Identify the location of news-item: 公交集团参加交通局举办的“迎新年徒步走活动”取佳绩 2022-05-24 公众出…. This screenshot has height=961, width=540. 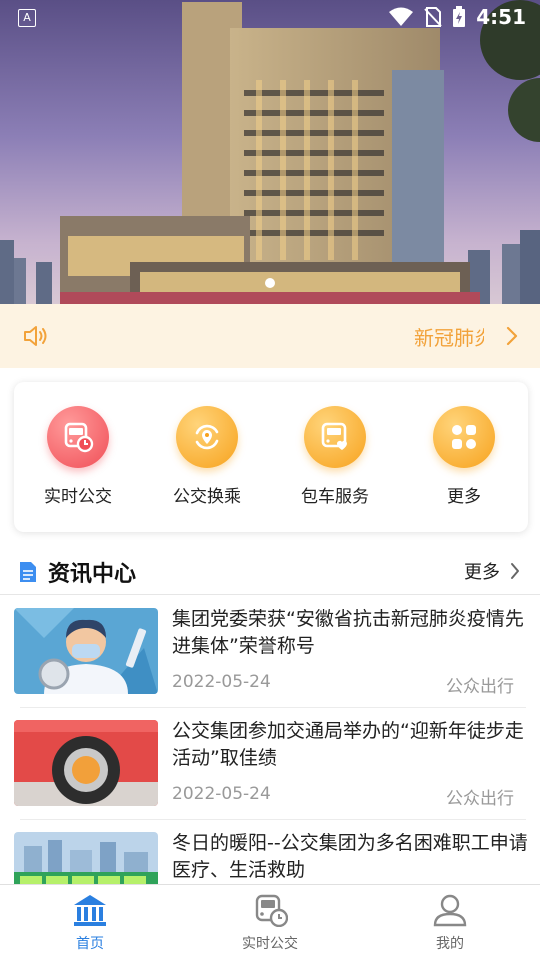
(270, 764).